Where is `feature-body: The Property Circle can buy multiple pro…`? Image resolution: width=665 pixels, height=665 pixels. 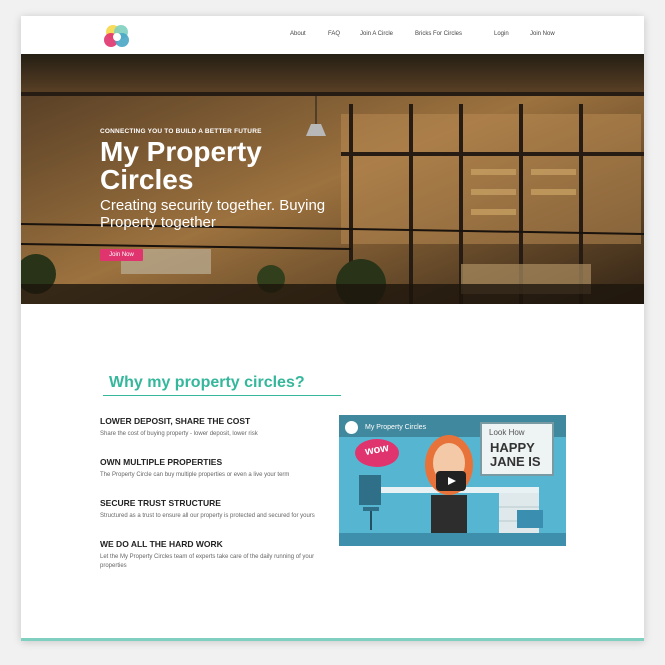 feature-body: The Property Circle can buy multiple pro… is located at coordinates (195, 475).